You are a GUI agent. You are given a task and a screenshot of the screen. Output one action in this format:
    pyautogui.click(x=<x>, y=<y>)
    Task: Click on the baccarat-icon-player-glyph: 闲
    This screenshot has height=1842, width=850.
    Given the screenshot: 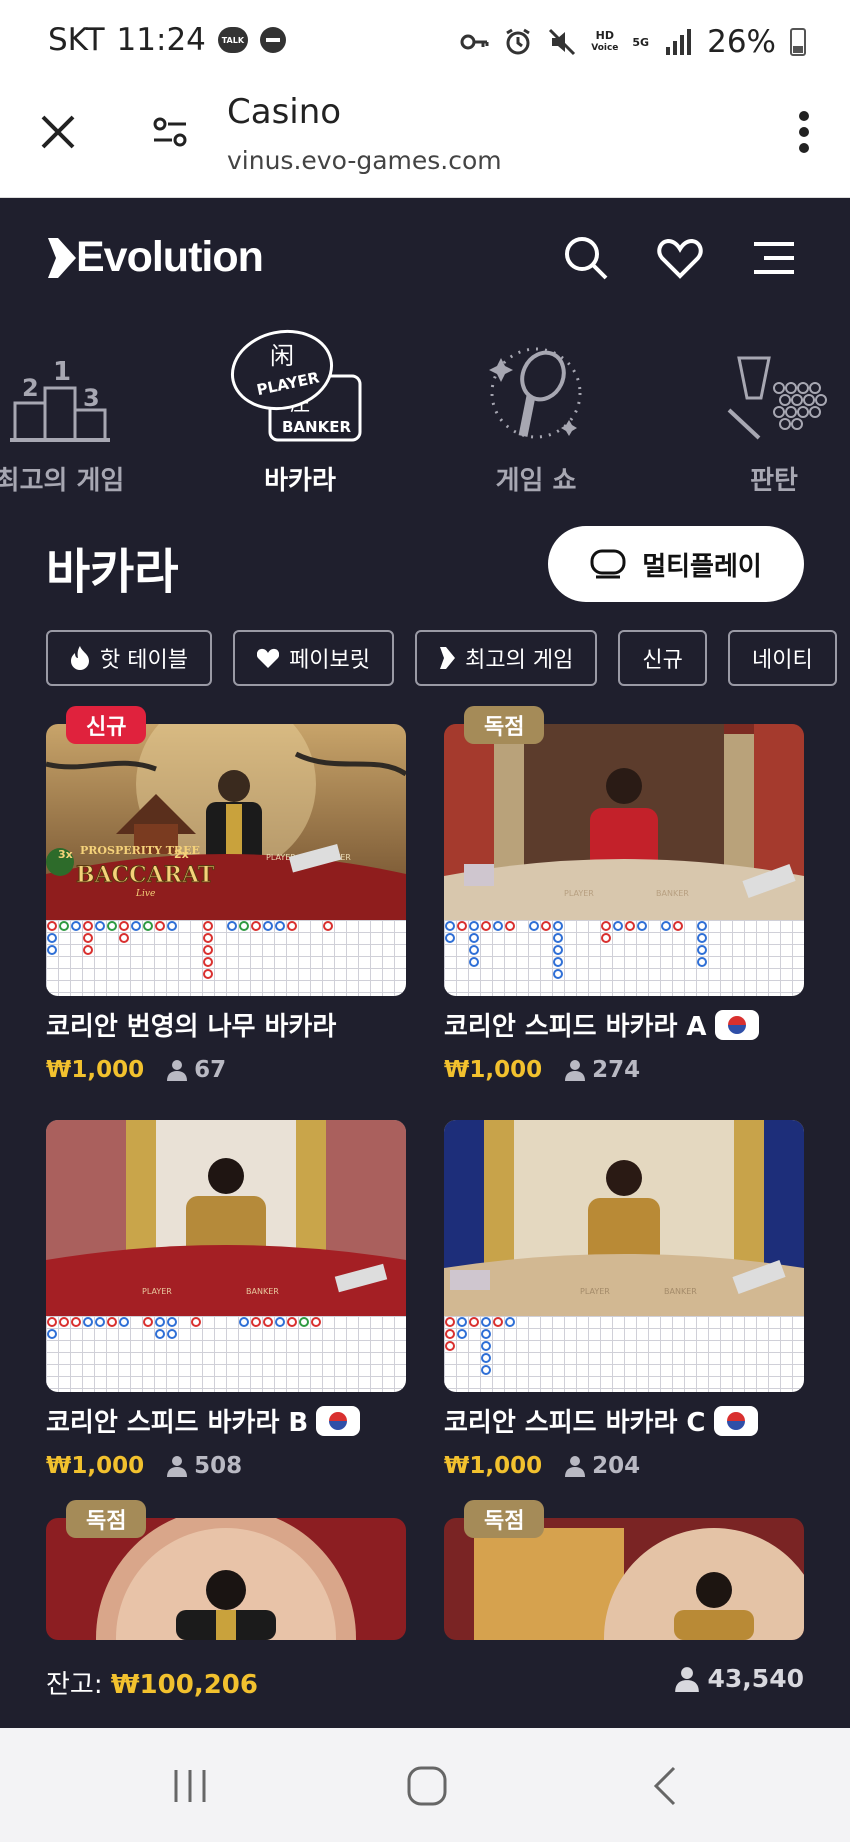 What is the action you would take?
    pyautogui.click(x=282, y=356)
    